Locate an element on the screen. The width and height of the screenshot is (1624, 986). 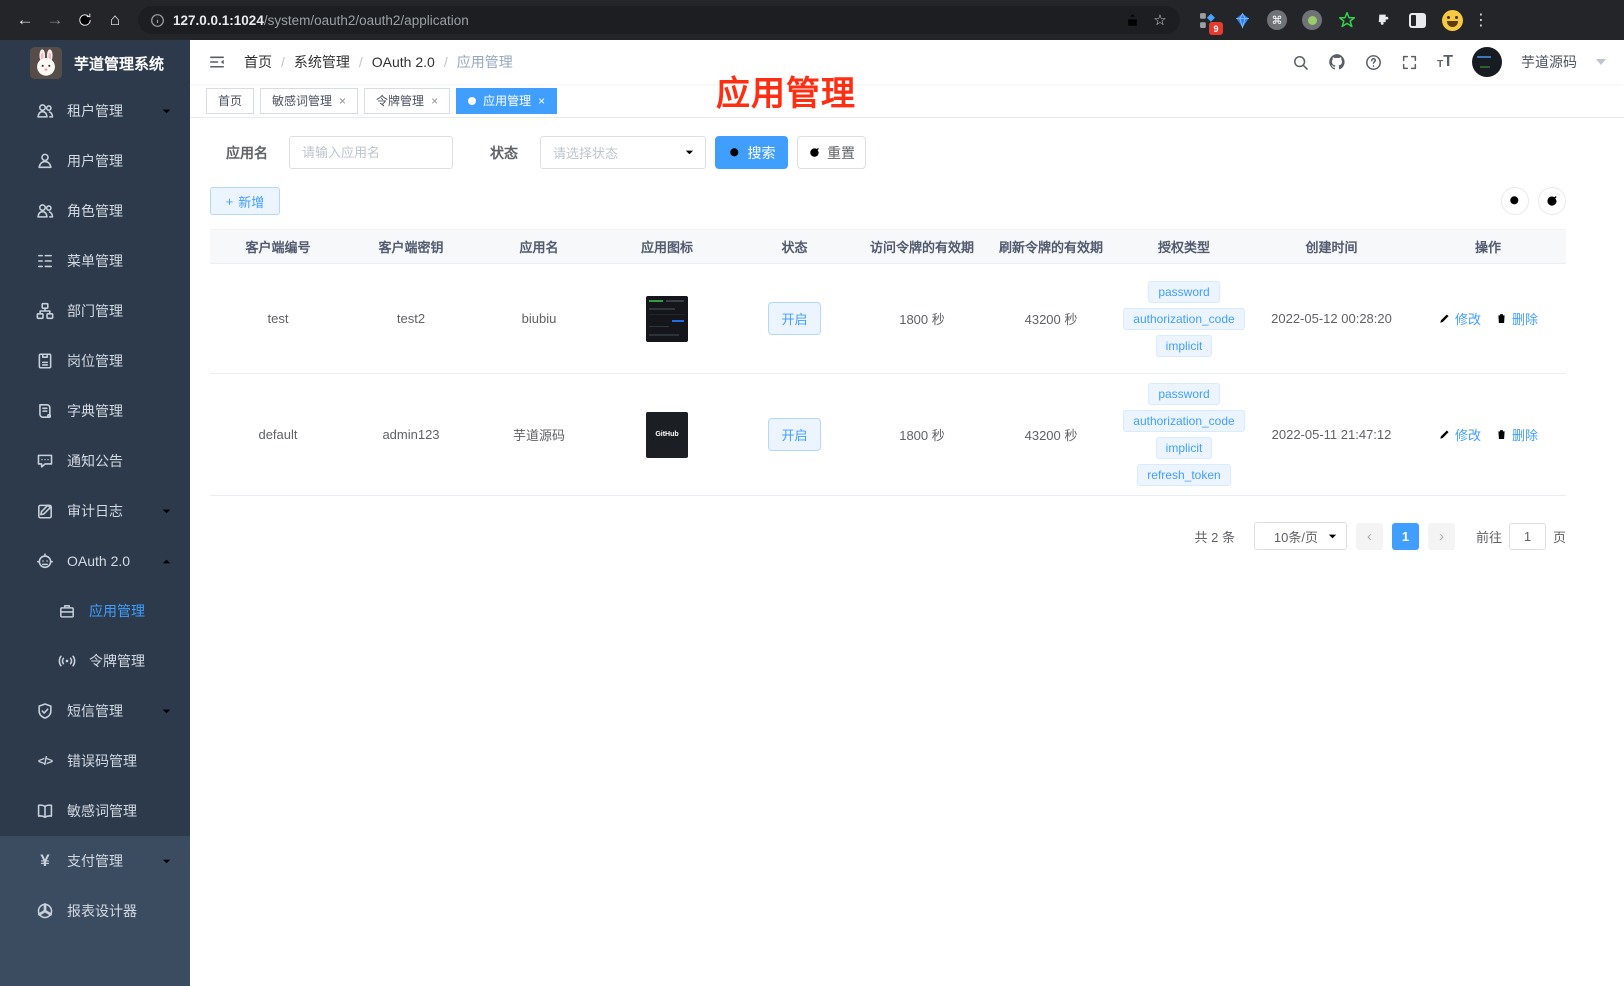
home-icon: ⌂ is located at coordinates (115, 20).